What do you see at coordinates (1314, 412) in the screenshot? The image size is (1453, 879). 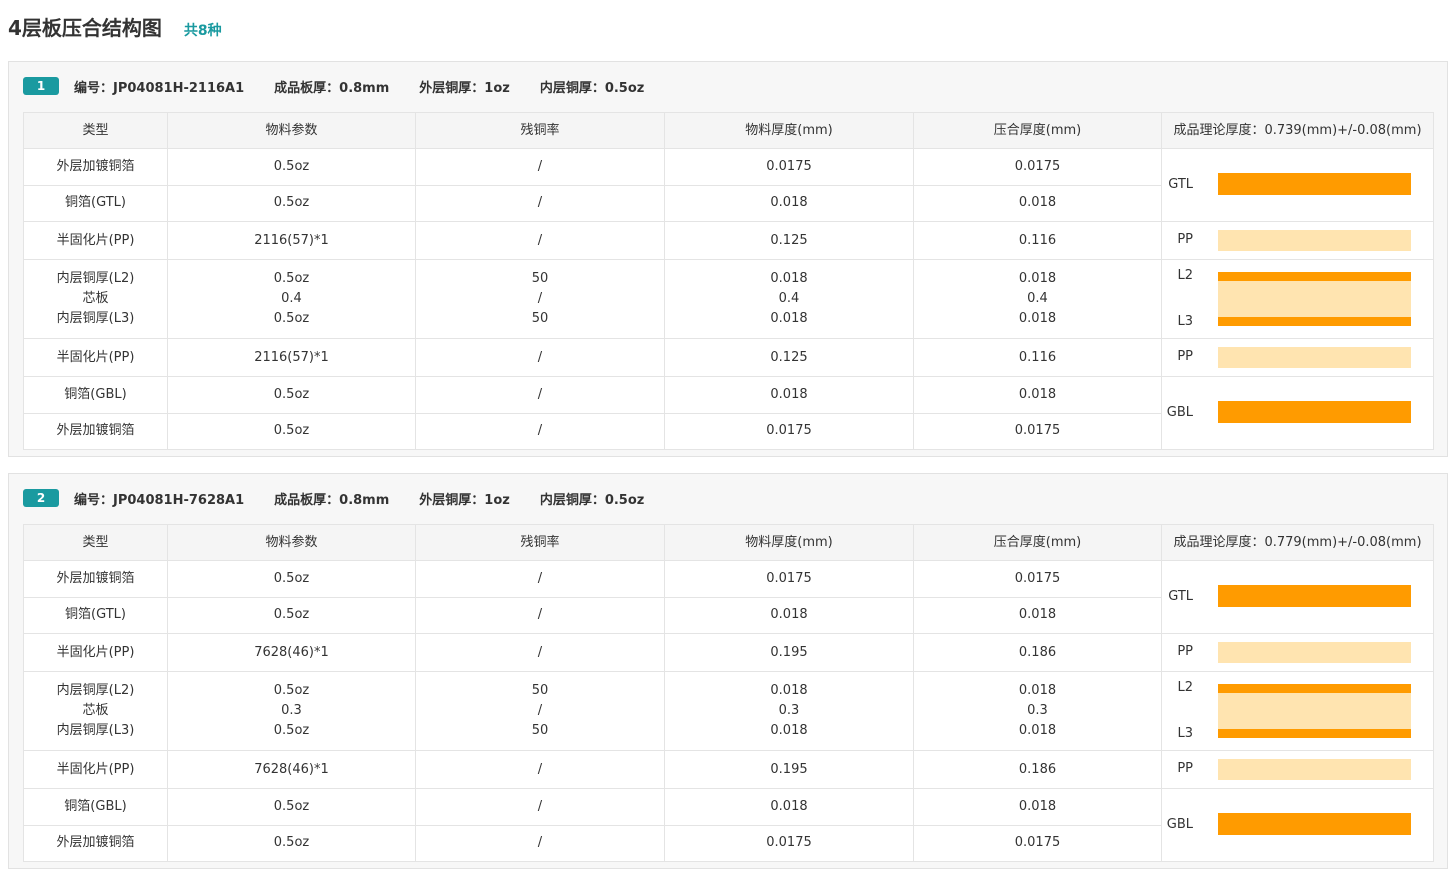 I see `copper-layer-gbl` at bounding box center [1314, 412].